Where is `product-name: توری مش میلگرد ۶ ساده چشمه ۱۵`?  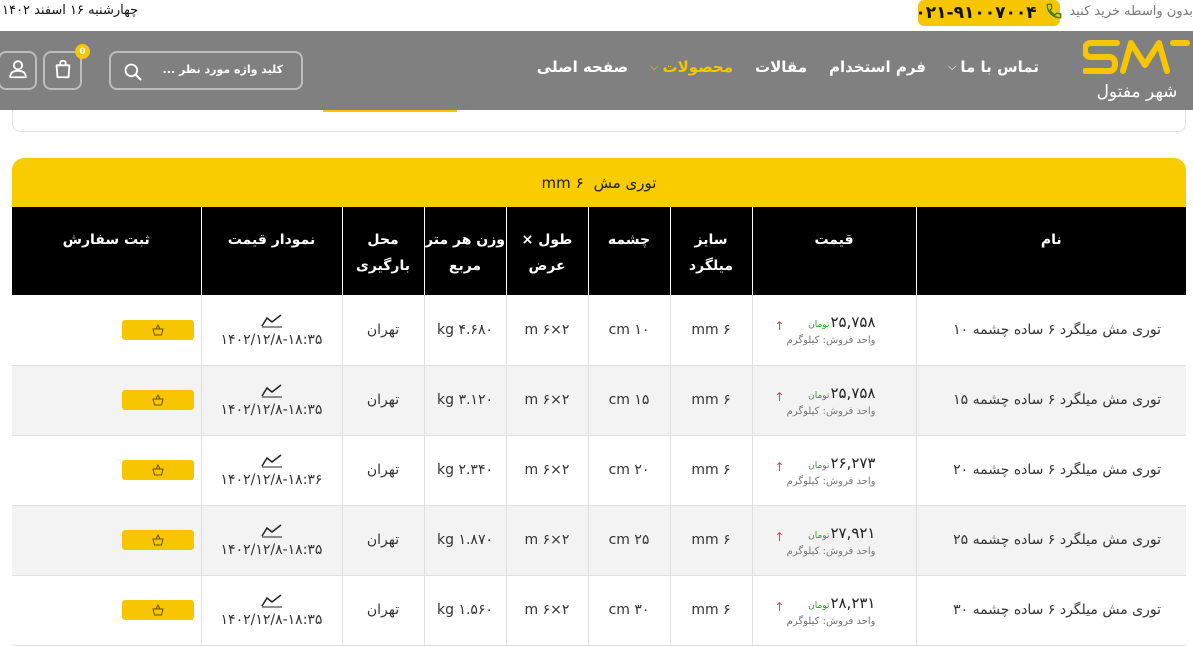
product-name: توری مش میلگرد ۶ ساده چشمه ۱۵ is located at coordinates (1050, 400).